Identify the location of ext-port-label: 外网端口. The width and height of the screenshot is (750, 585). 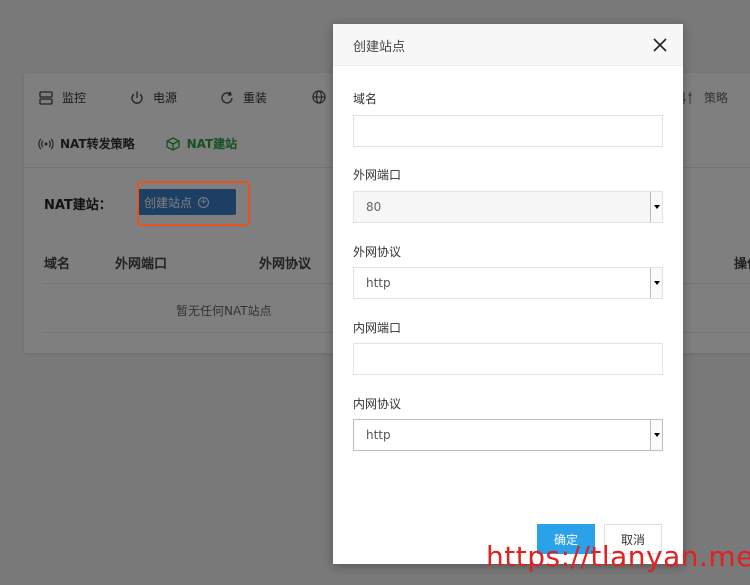
(377, 175).